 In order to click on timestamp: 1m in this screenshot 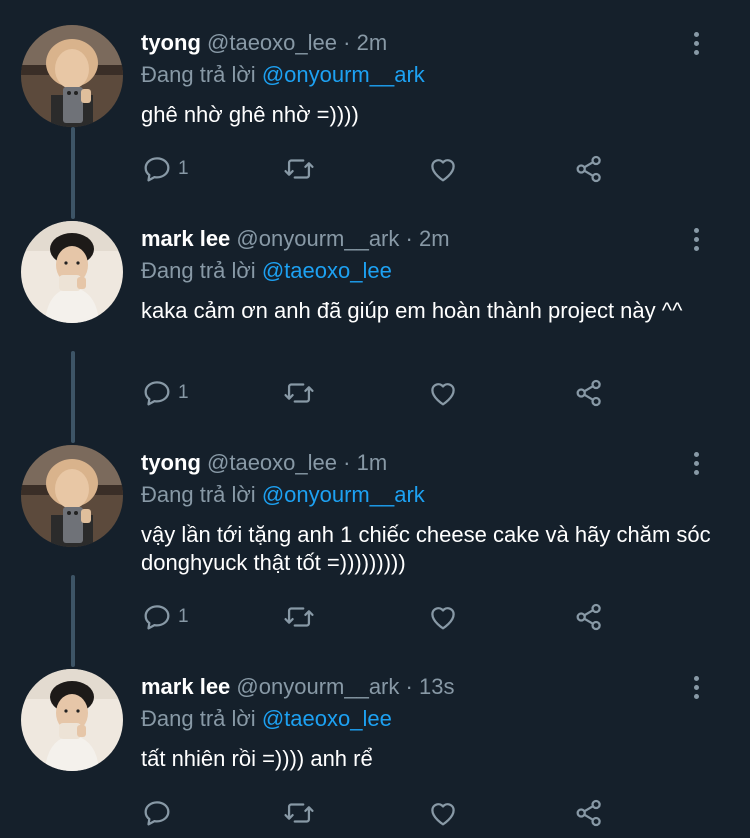, I will do `click(372, 462)`.